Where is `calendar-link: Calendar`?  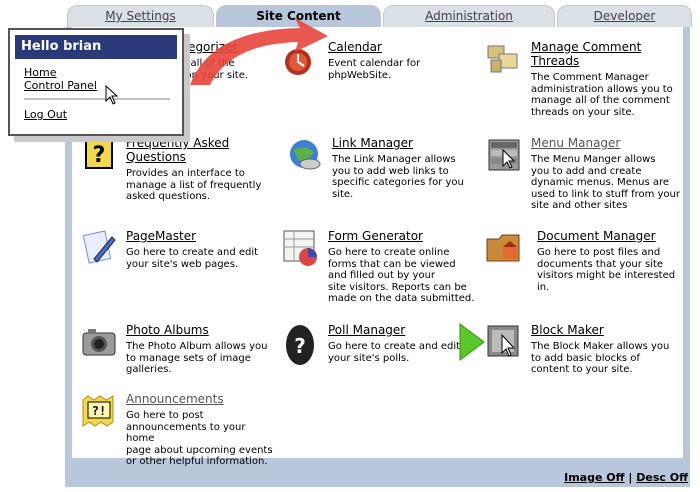
calendar-link: Calendar is located at coordinates (403, 47).